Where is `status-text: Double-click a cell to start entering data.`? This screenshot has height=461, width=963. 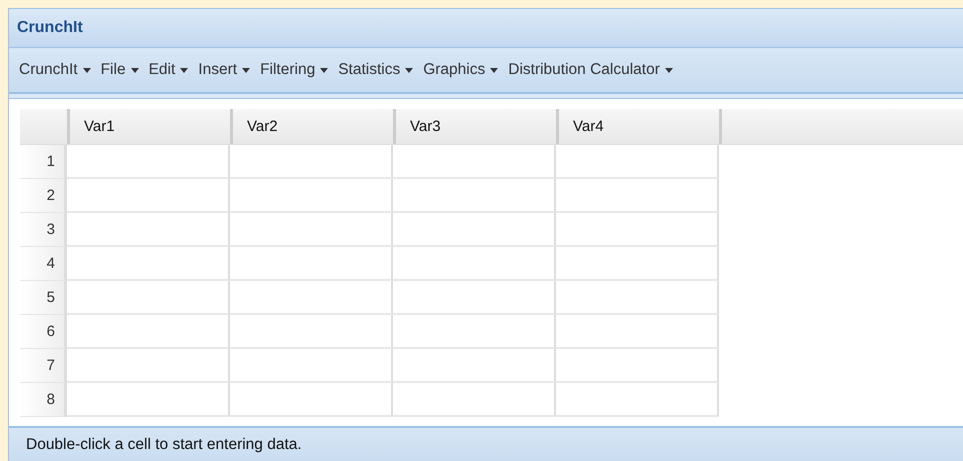
status-text: Double-click a cell to start entering data. is located at coordinates (164, 445).